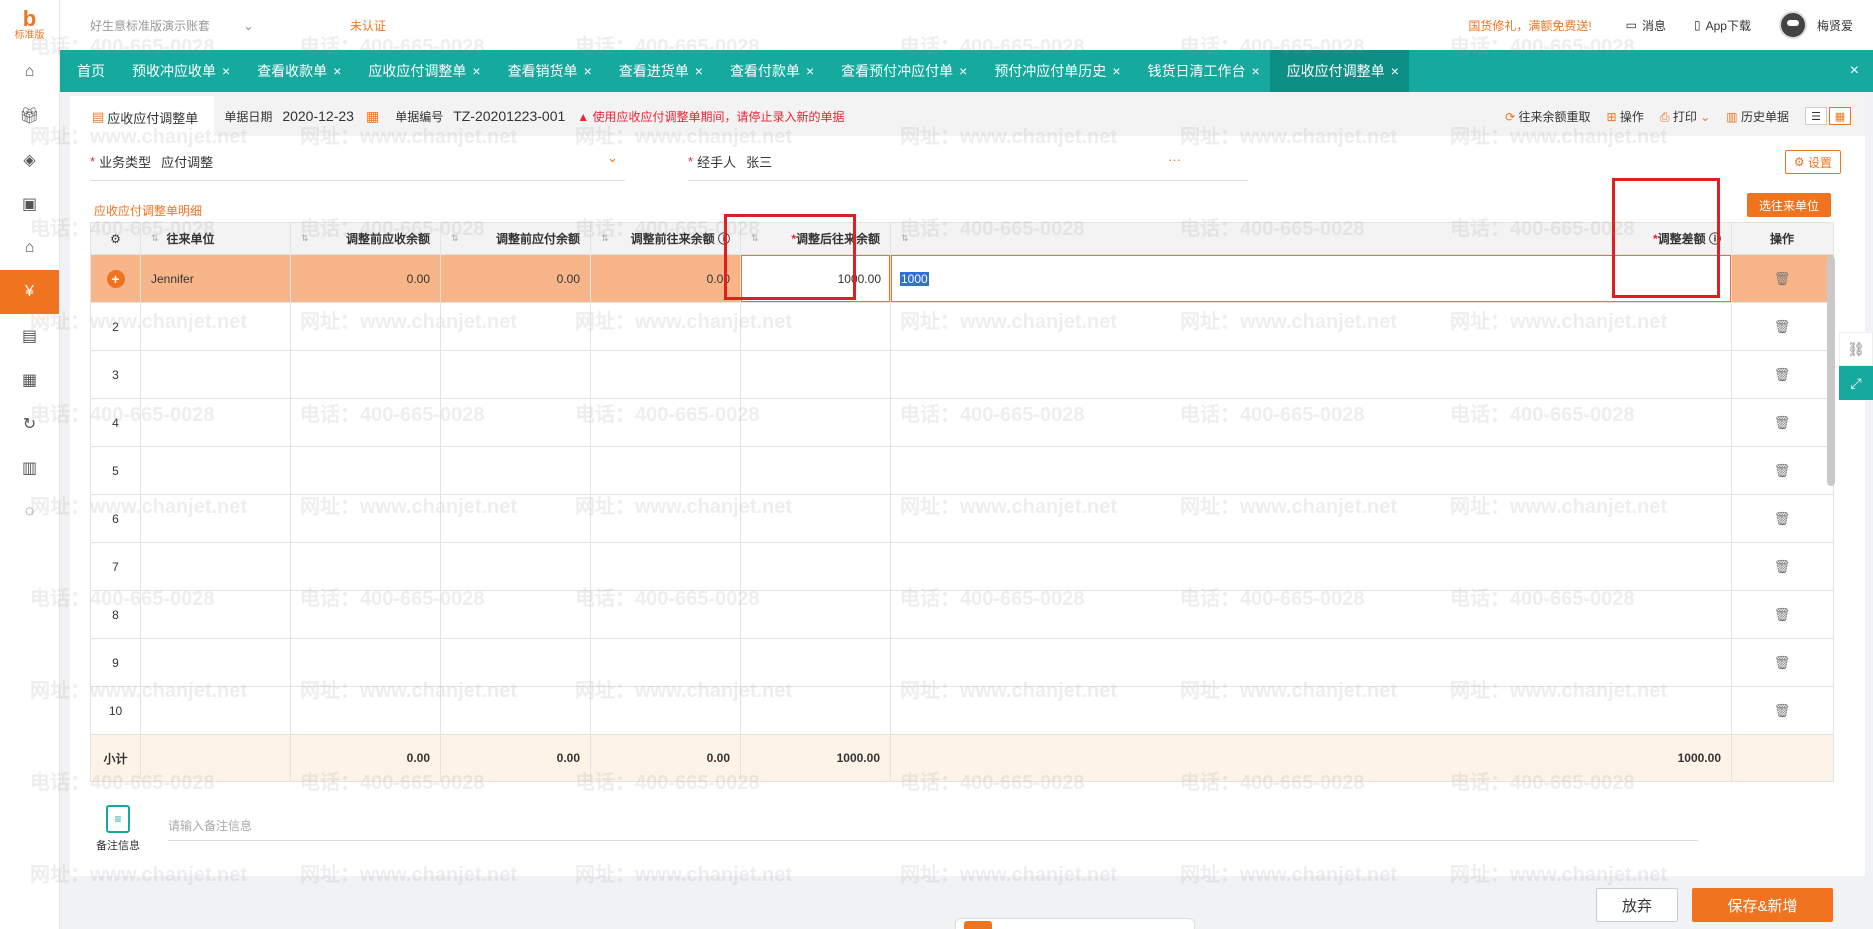 This screenshot has height=929, width=1873. I want to click on tab-ar-ap-adjust-active: 应收应付调整单 ×, so click(1339, 71).